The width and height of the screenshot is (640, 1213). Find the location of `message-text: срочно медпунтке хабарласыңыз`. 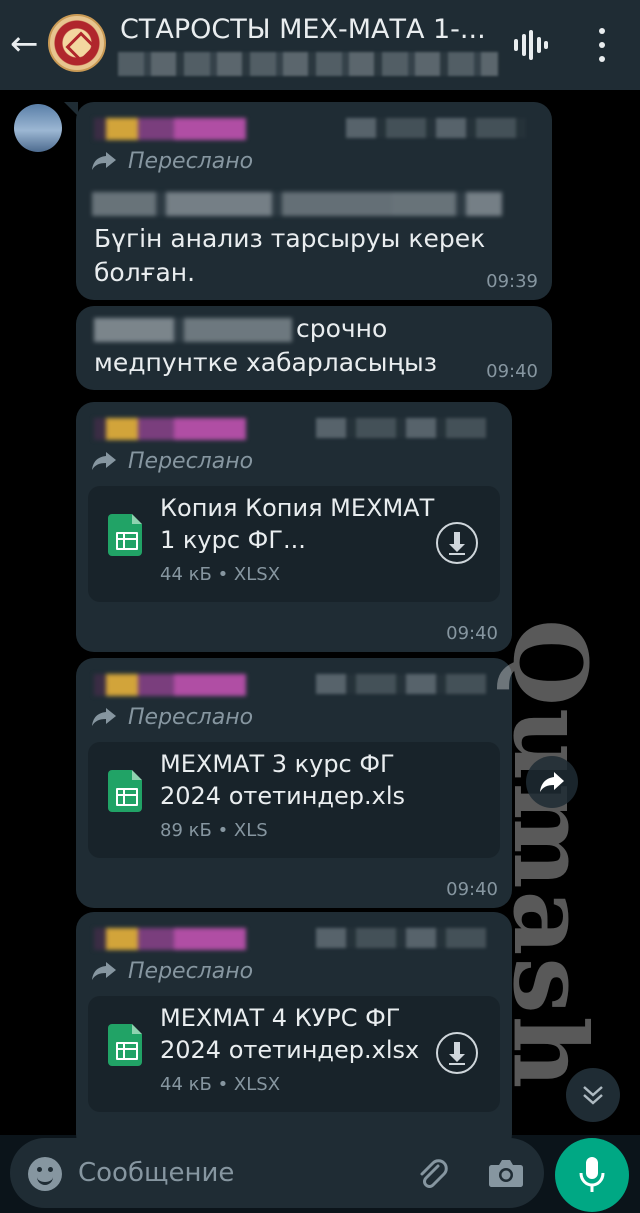

message-text: срочно медпунтке хабарласыңыз is located at coordinates (266, 345).